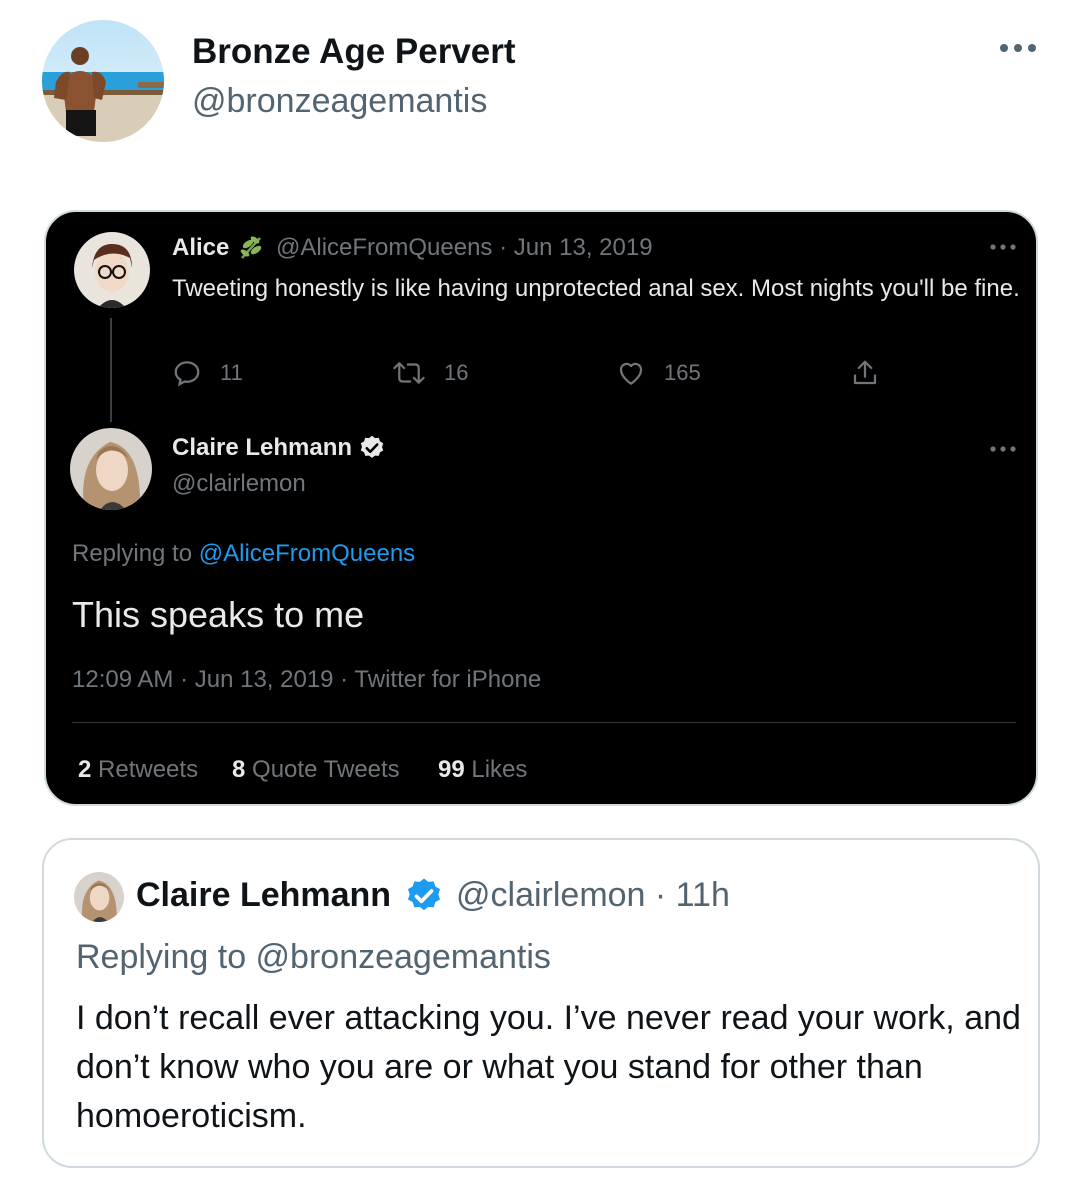 Image resolution: width=1080 pixels, height=1200 pixels. Describe the element at coordinates (372, 448) in the screenshot. I see `verified-badge-icon` at that location.